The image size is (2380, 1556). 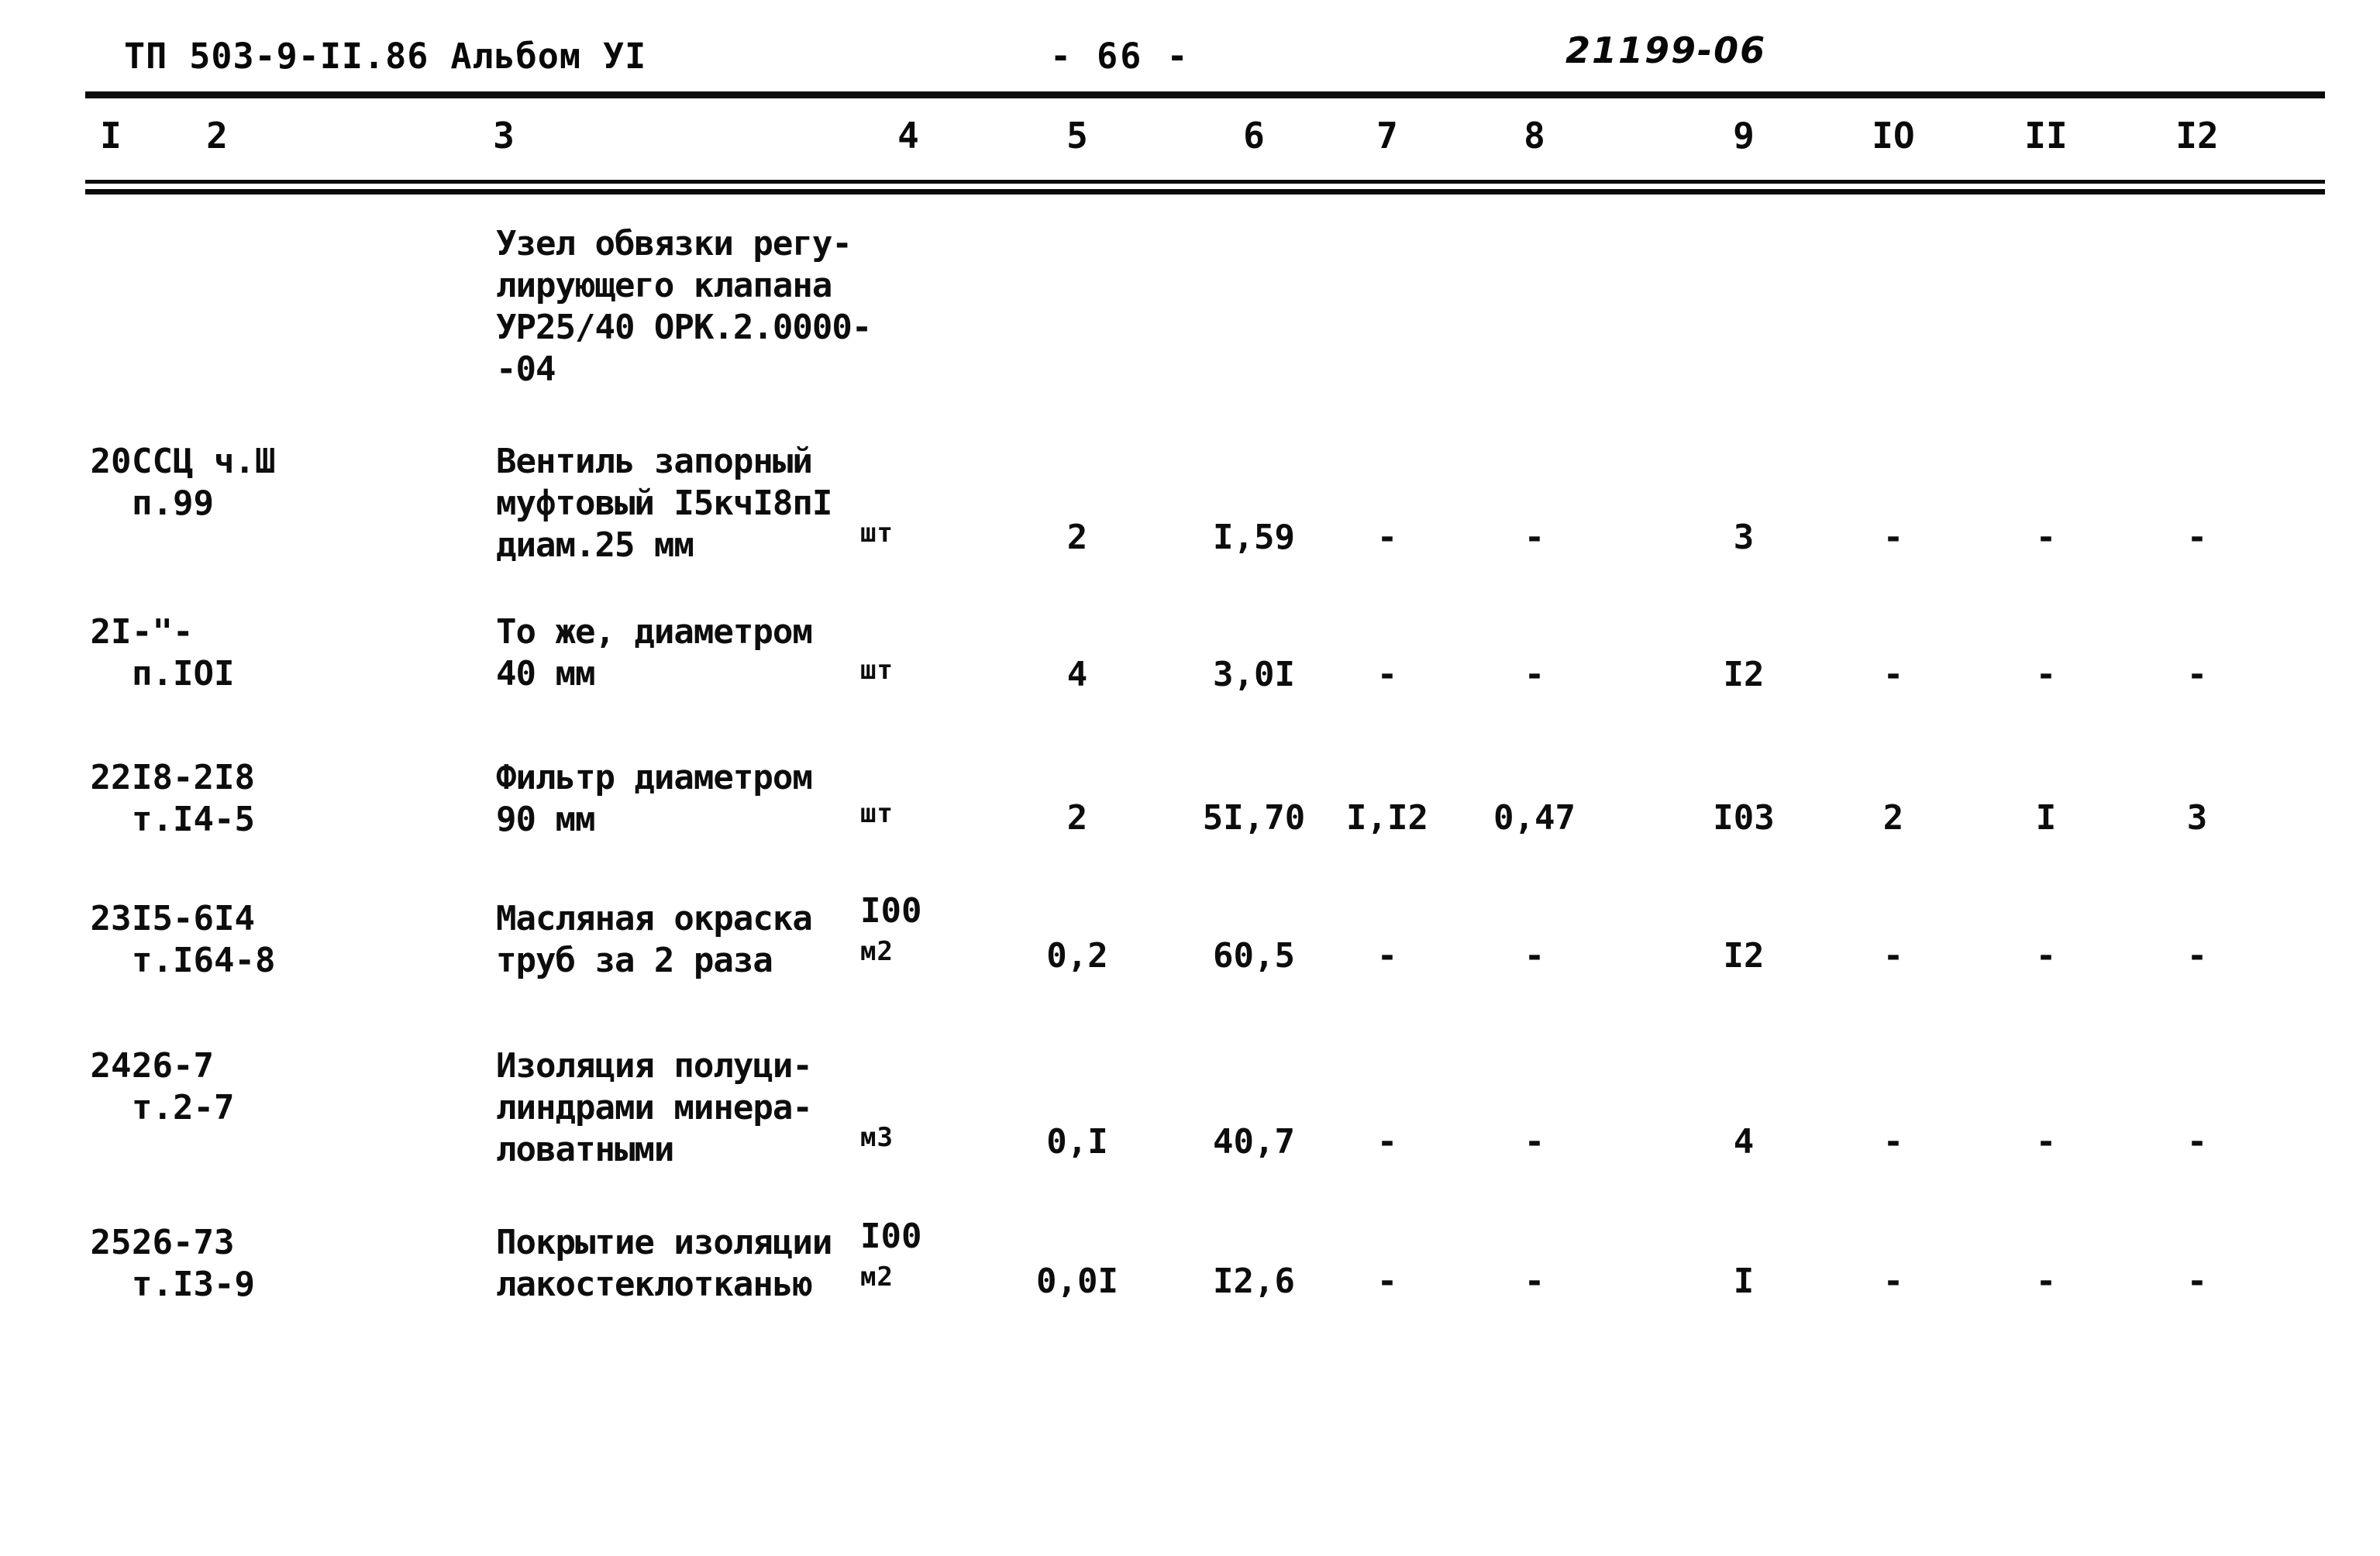 What do you see at coordinates (546, 819) in the screenshot?
I see `row-name-line2: 90 мм` at bounding box center [546, 819].